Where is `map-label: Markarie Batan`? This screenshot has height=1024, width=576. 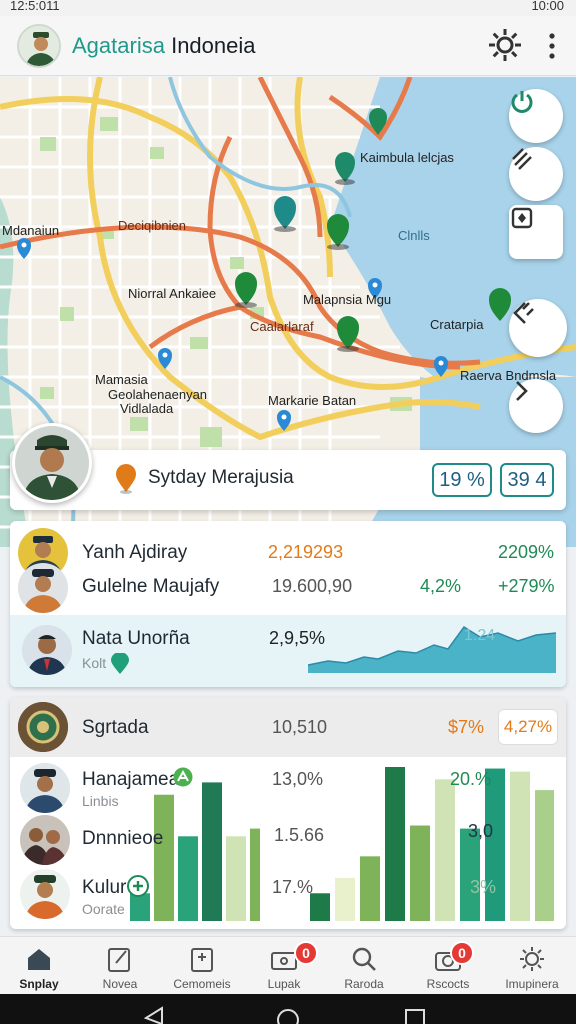 map-label: Markarie Batan is located at coordinates (312, 400).